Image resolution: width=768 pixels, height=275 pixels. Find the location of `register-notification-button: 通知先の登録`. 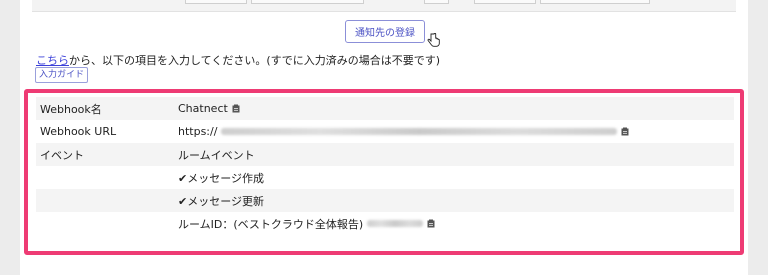

register-notification-button: 通知先の登録 is located at coordinates (385, 31).